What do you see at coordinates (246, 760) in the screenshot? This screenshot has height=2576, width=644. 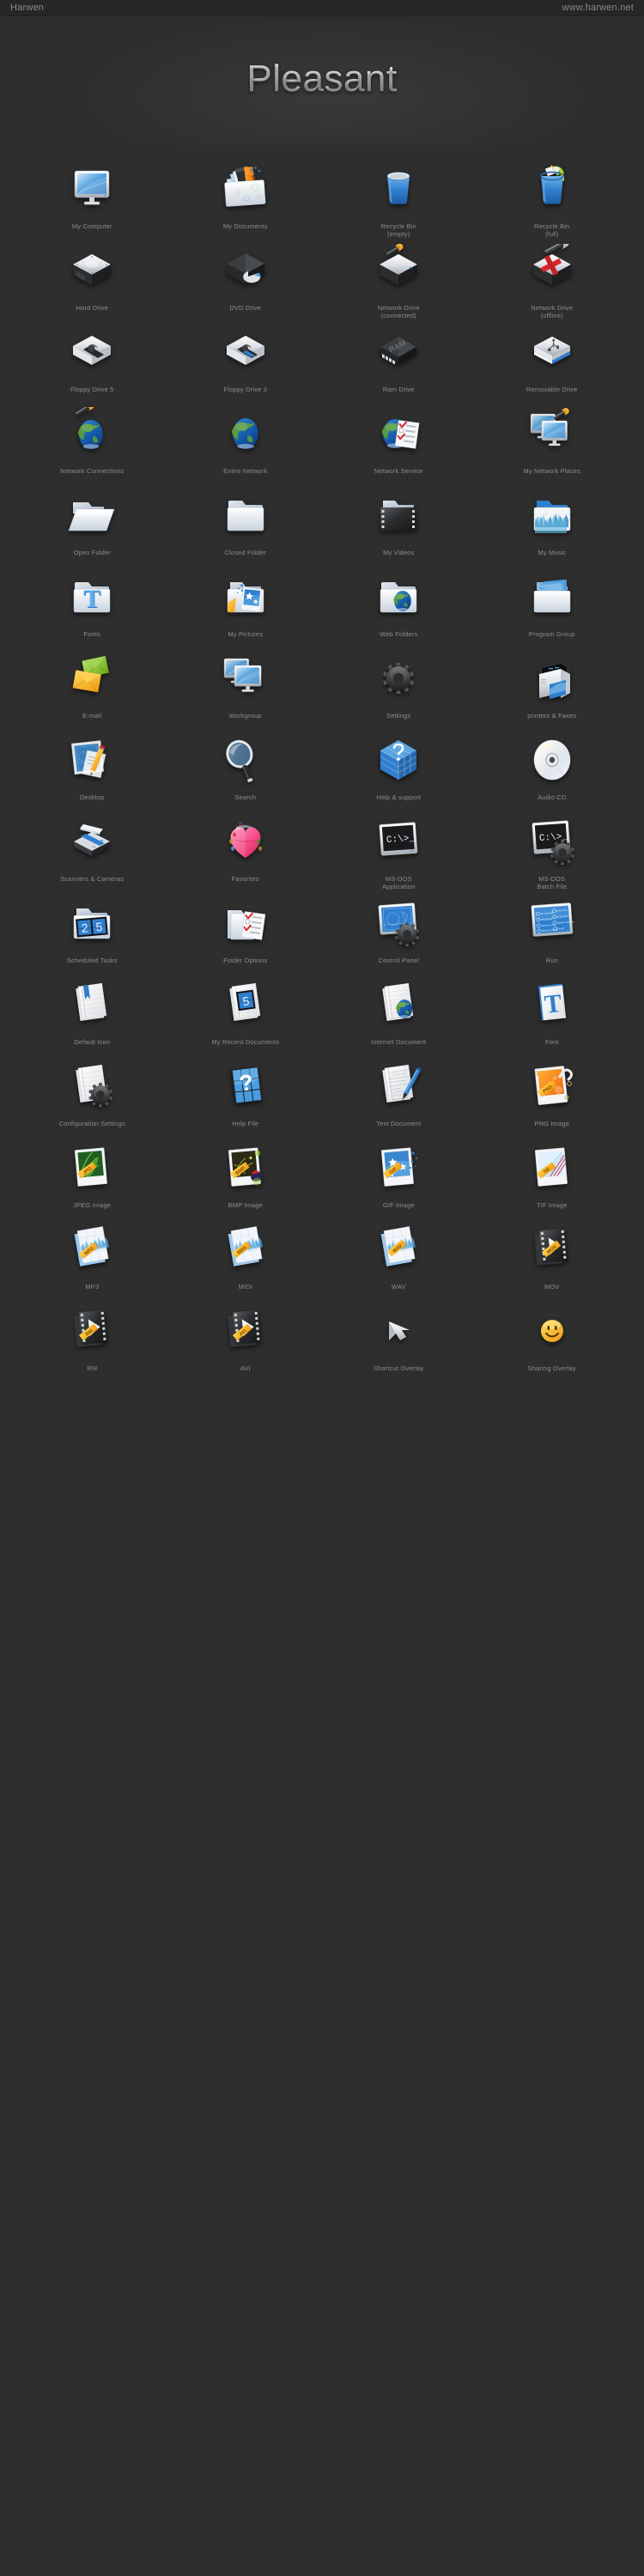 I see `magnifier-icon` at bounding box center [246, 760].